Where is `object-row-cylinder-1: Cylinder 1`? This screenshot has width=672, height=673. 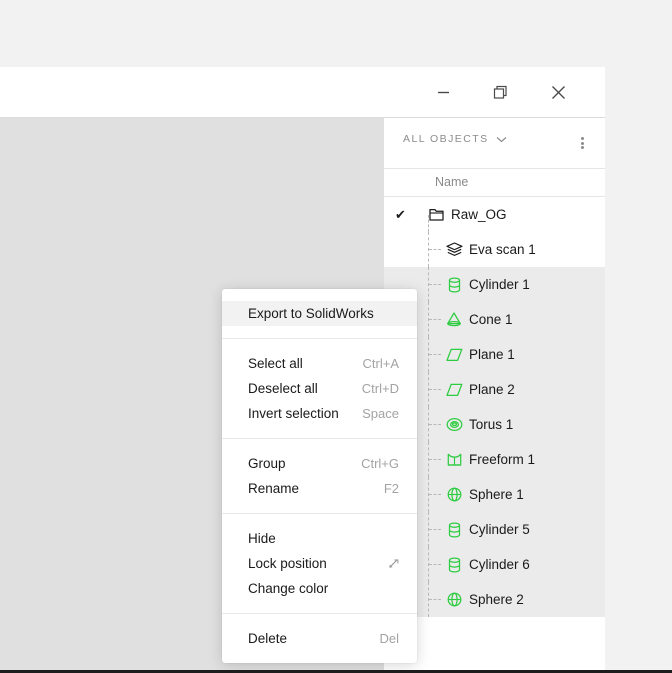
object-row-cylinder-1: Cylinder 1 is located at coordinates (494, 284).